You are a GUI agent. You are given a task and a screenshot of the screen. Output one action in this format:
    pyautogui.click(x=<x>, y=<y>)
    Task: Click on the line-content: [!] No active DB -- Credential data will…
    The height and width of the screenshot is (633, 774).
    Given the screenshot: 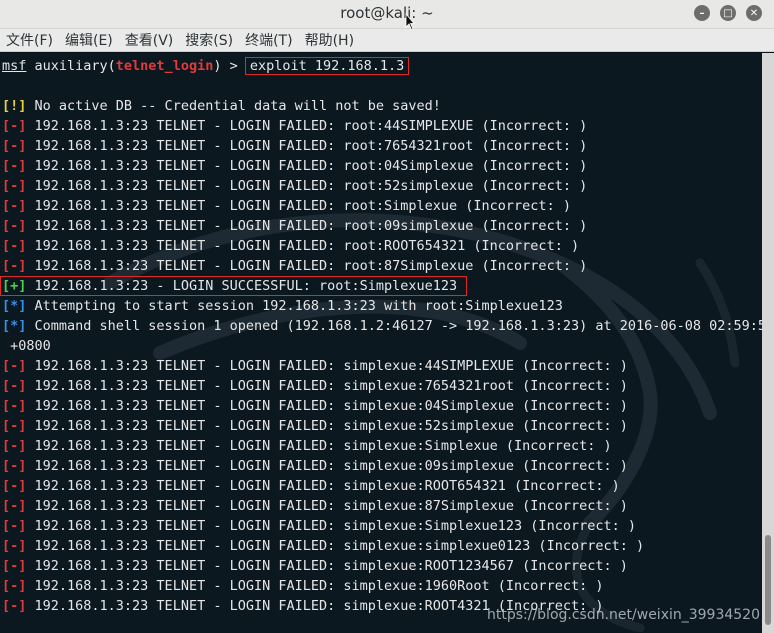 What is the action you would take?
    pyautogui.click(x=221, y=106)
    